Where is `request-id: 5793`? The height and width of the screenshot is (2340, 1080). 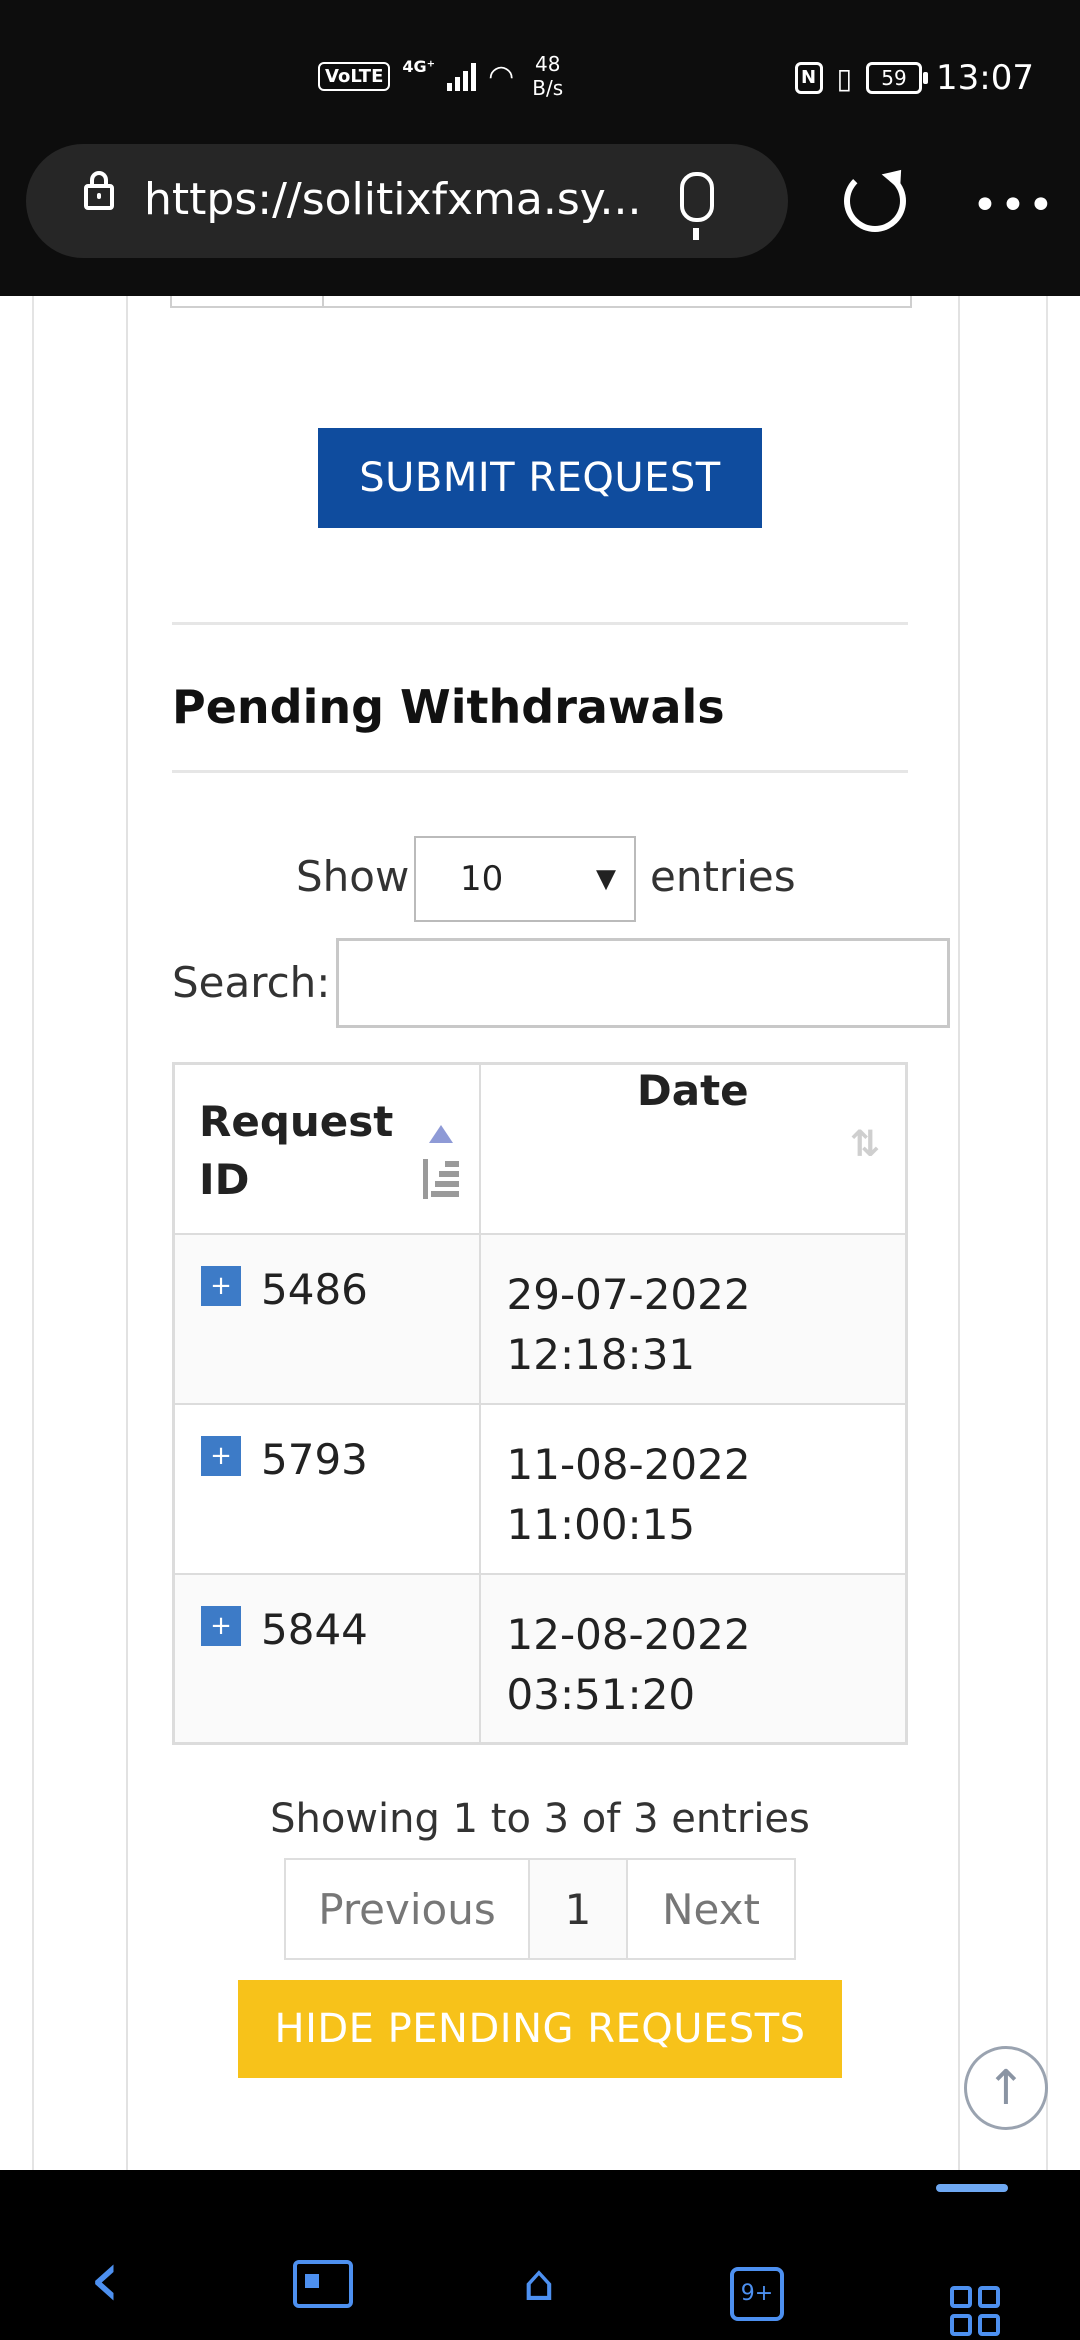
request-id: 5793 is located at coordinates (314, 1459).